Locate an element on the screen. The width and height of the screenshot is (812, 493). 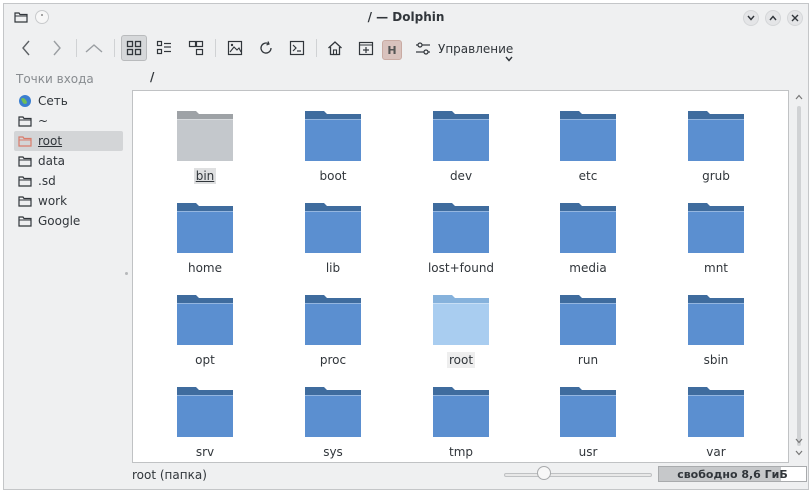
folder-item: dev is located at coordinates (461, 138).